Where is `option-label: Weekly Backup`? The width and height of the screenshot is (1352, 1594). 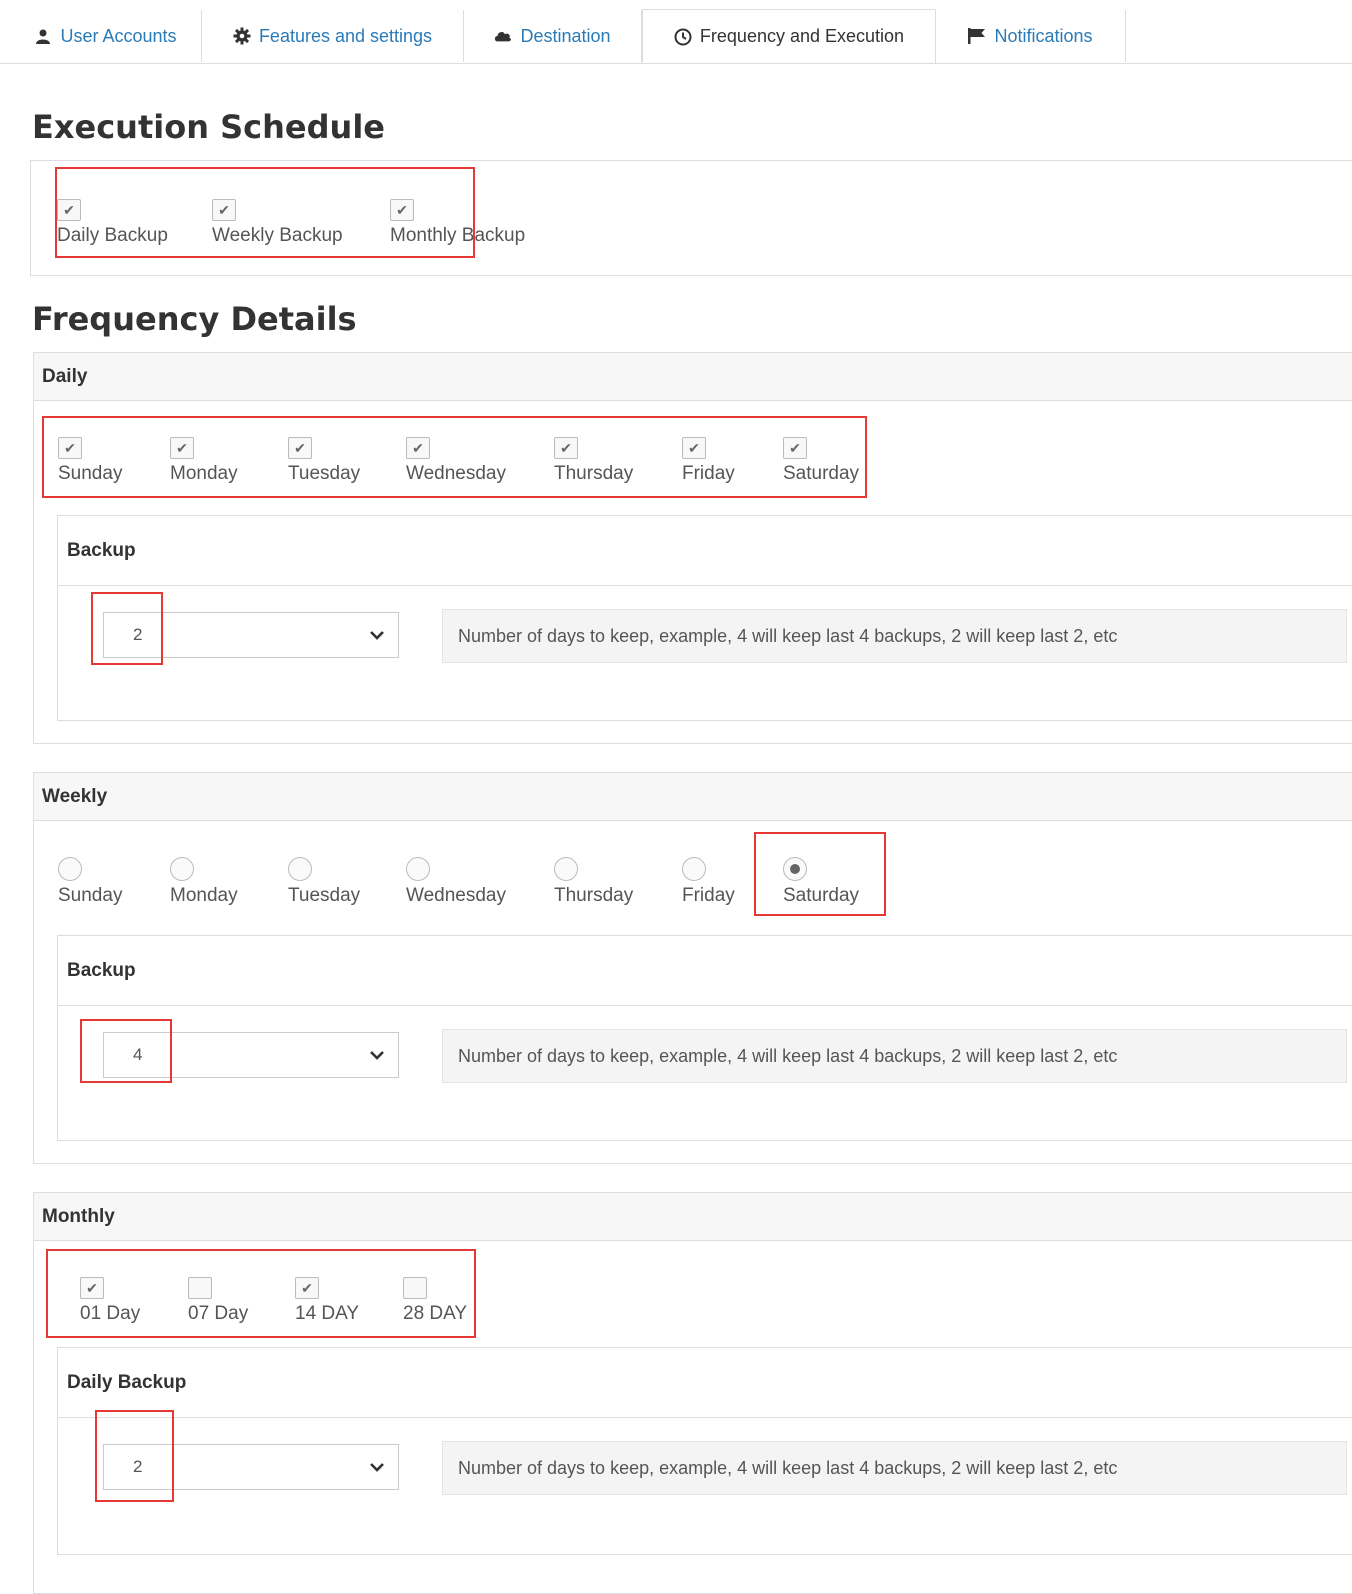 option-label: Weekly Backup is located at coordinates (277, 235).